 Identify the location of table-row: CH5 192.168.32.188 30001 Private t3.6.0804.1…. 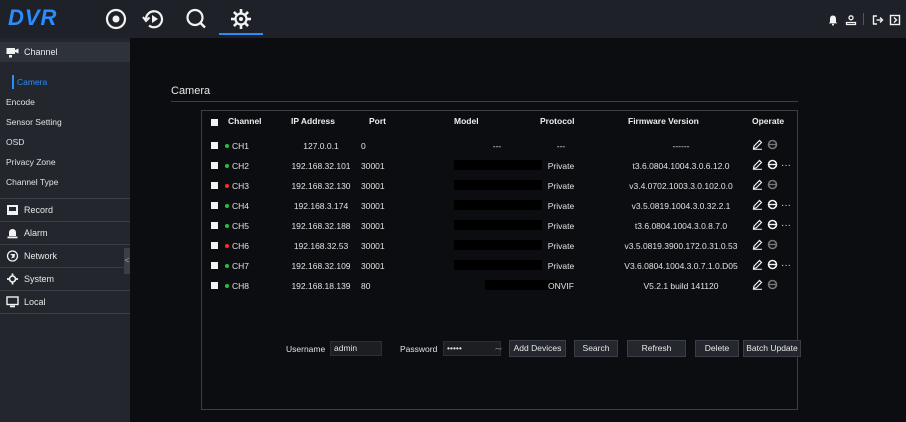
(499, 226).